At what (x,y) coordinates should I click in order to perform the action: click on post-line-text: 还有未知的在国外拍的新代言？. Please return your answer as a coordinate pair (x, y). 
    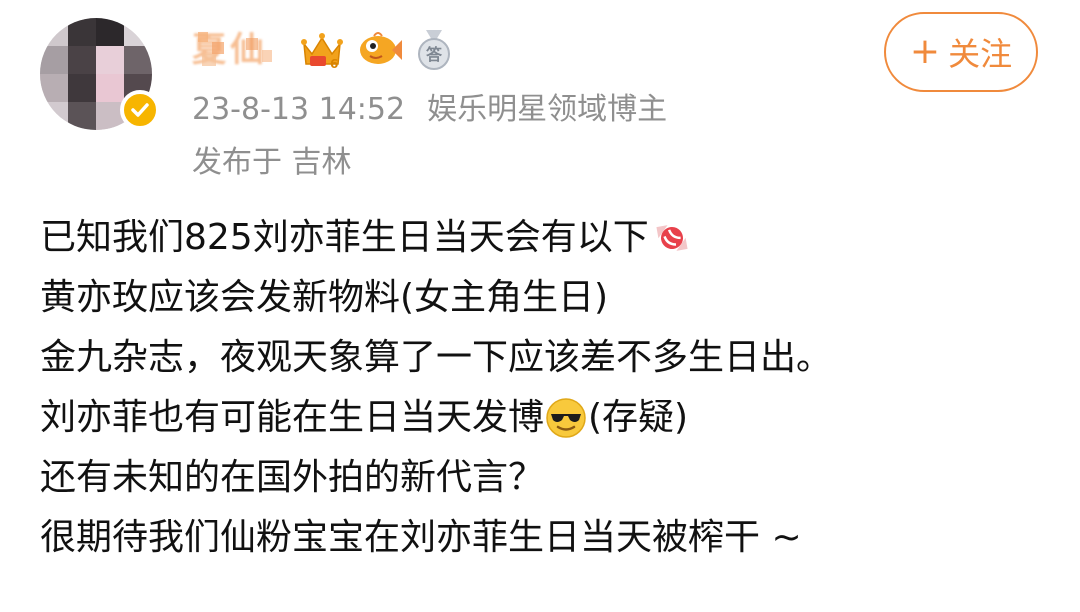
    Looking at the image, I should click on (292, 477).